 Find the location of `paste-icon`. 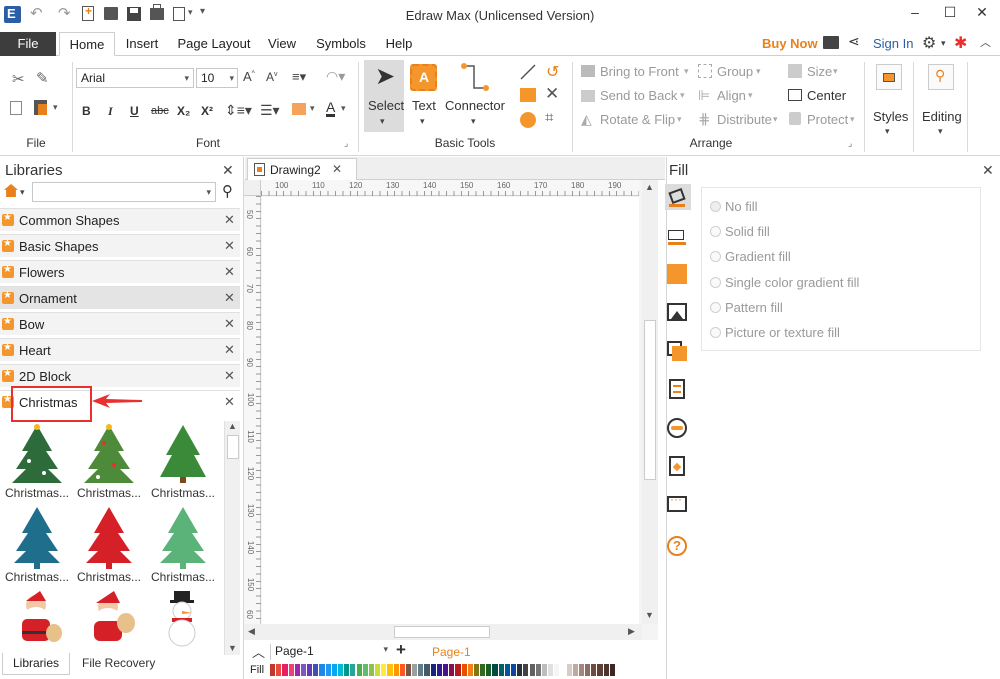

paste-icon is located at coordinates (40, 107).